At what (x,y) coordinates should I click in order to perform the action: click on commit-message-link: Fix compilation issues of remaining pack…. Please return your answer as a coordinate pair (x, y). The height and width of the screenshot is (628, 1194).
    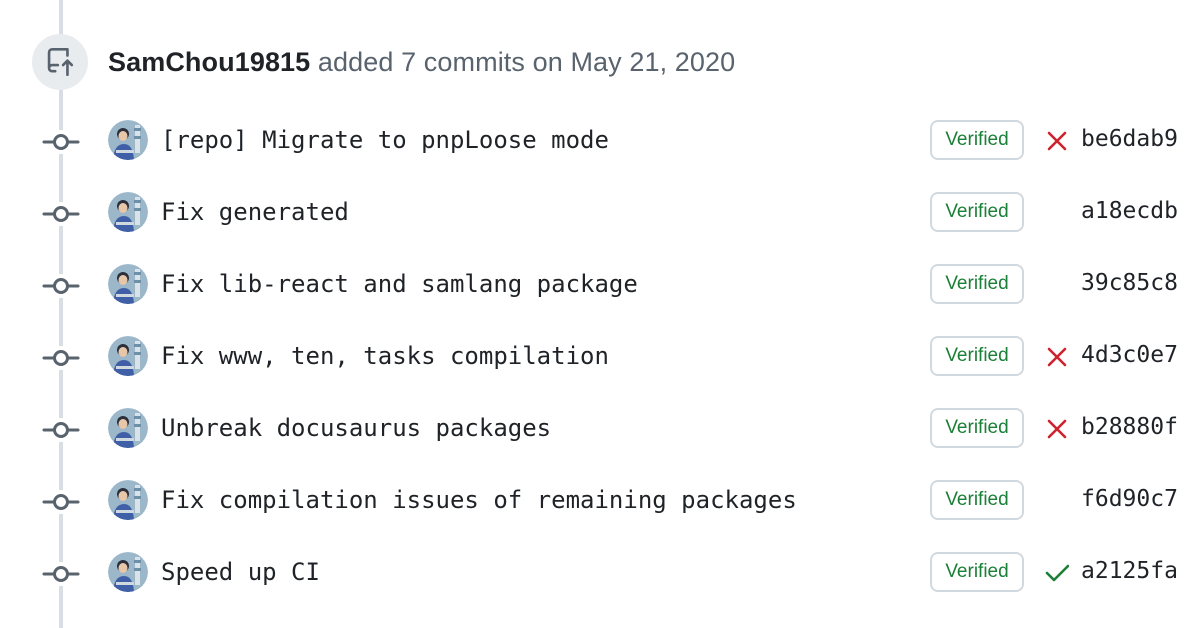
    Looking at the image, I should click on (479, 500).